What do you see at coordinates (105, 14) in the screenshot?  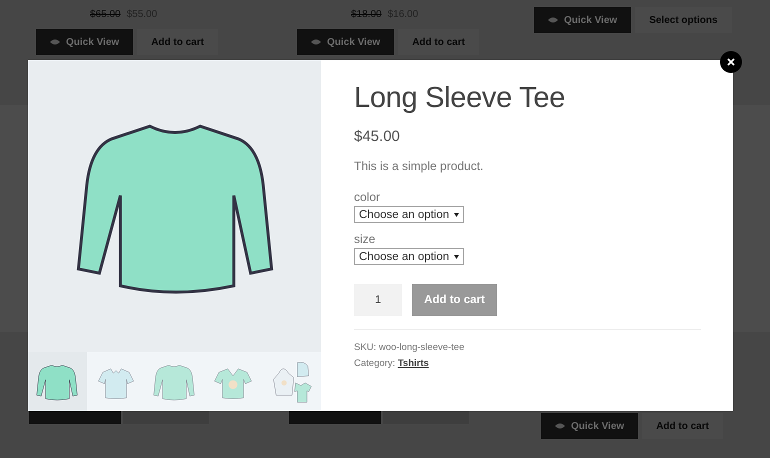 I see `old-price: $65.00` at bounding box center [105, 14].